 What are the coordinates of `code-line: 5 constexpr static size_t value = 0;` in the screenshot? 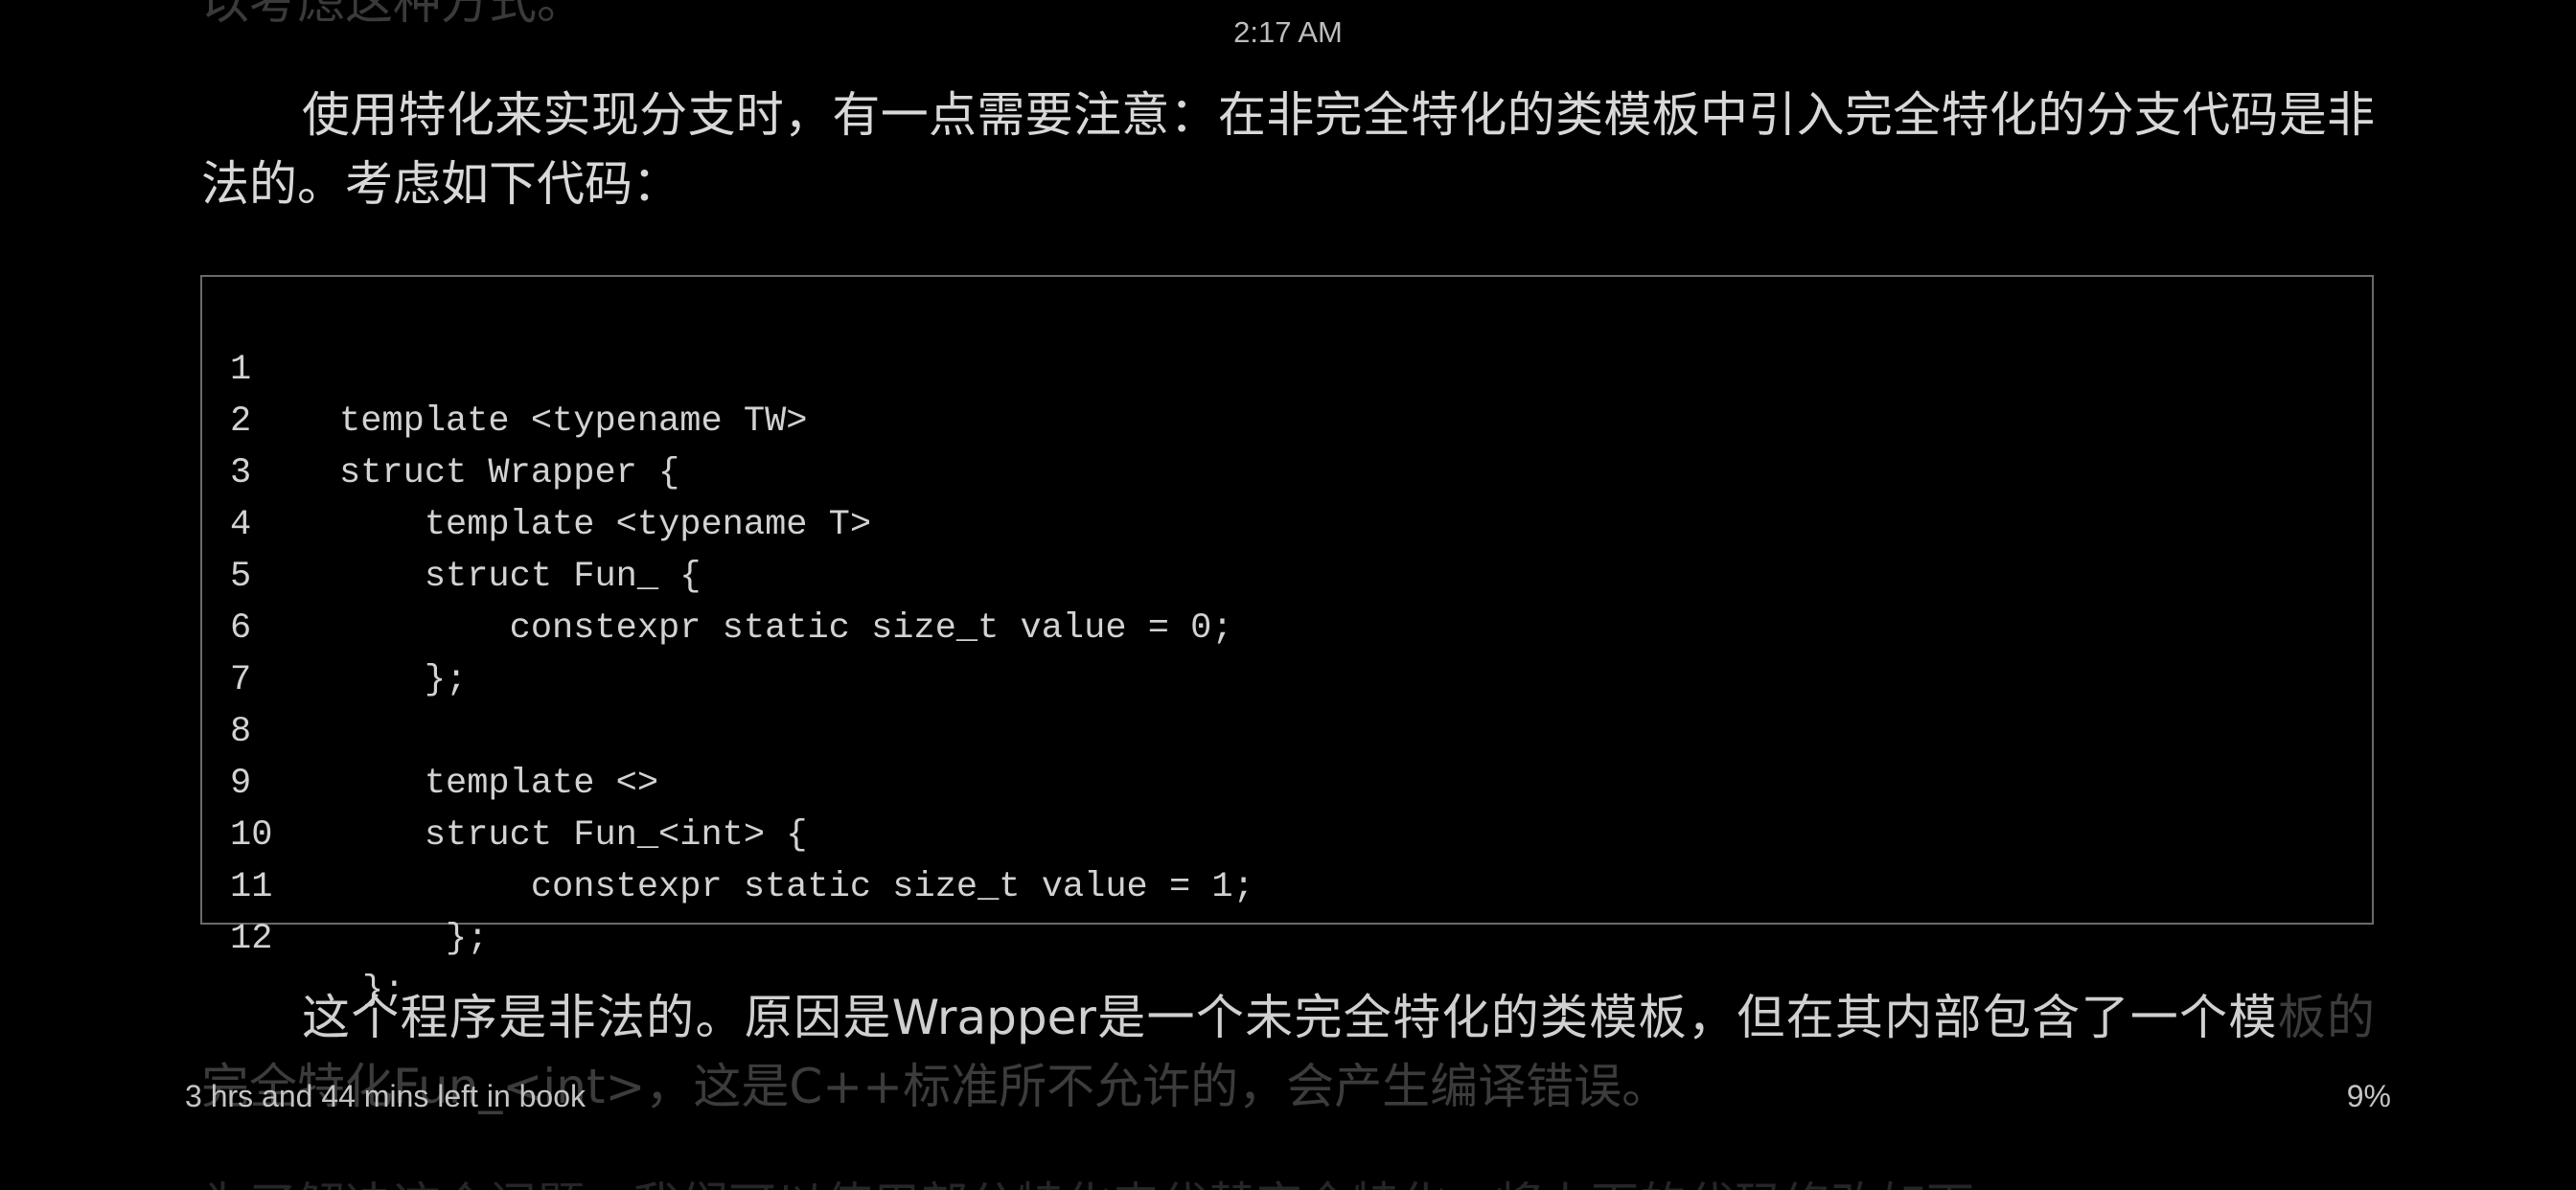 It's located at (717, 574).